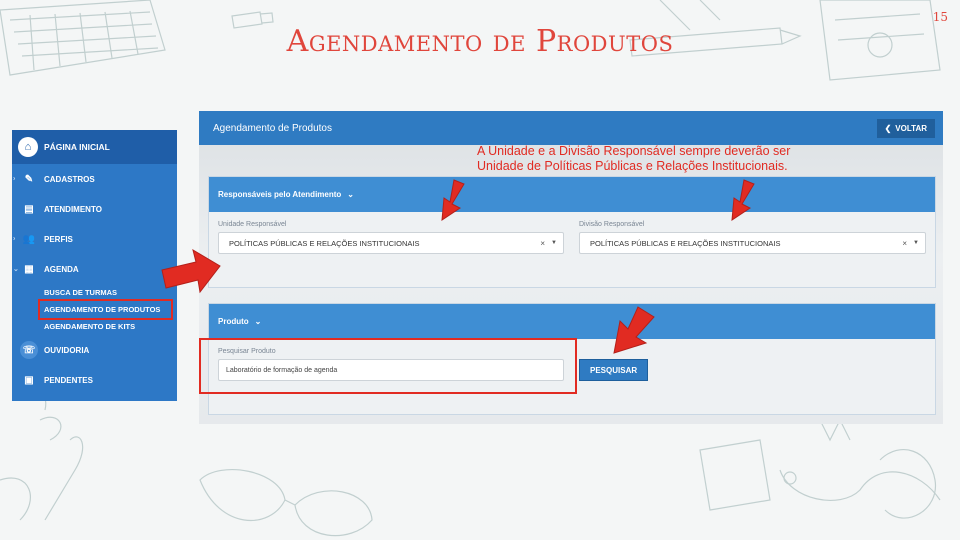  What do you see at coordinates (191, 271) in the screenshot?
I see `arrow-right-icon` at bounding box center [191, 271].